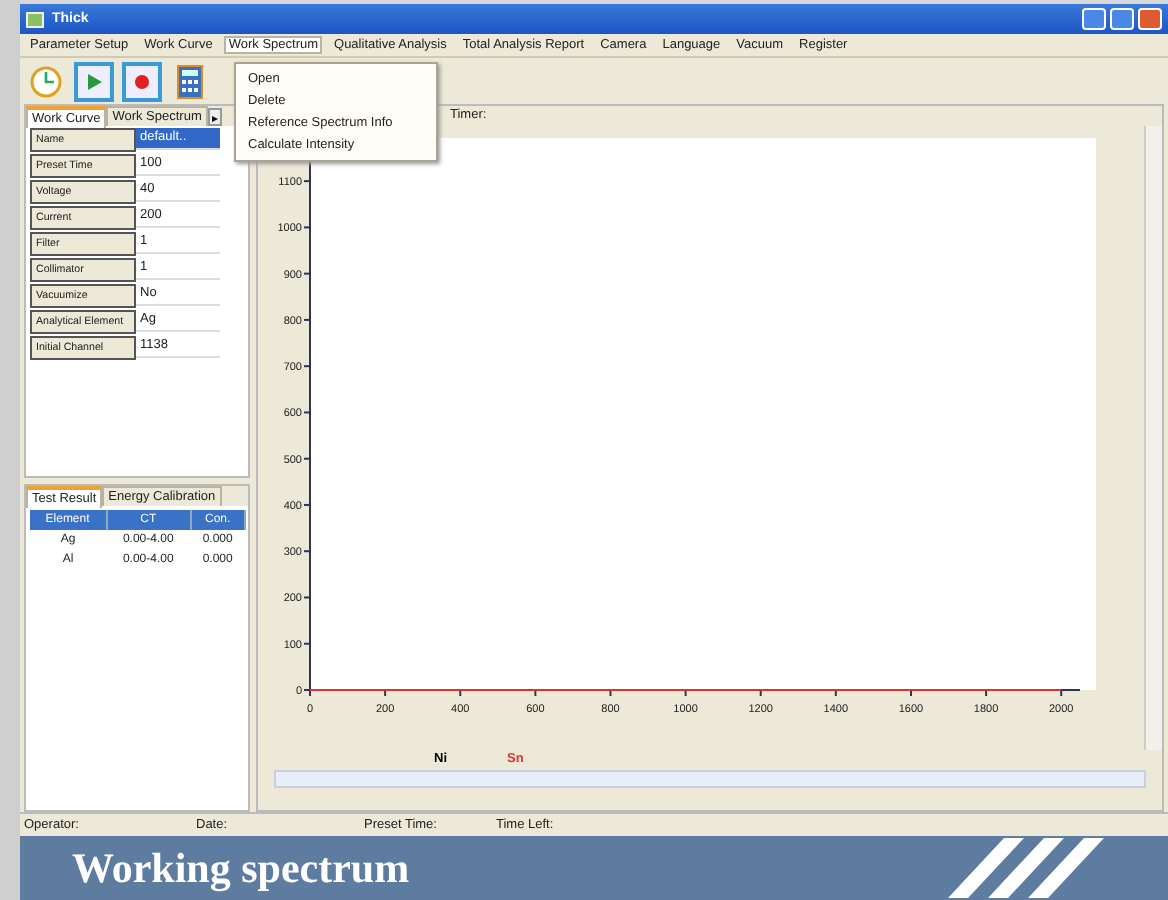 The width and height of the screenshot is (1168, 900). I want to click on clock-button, so click(46, 81).